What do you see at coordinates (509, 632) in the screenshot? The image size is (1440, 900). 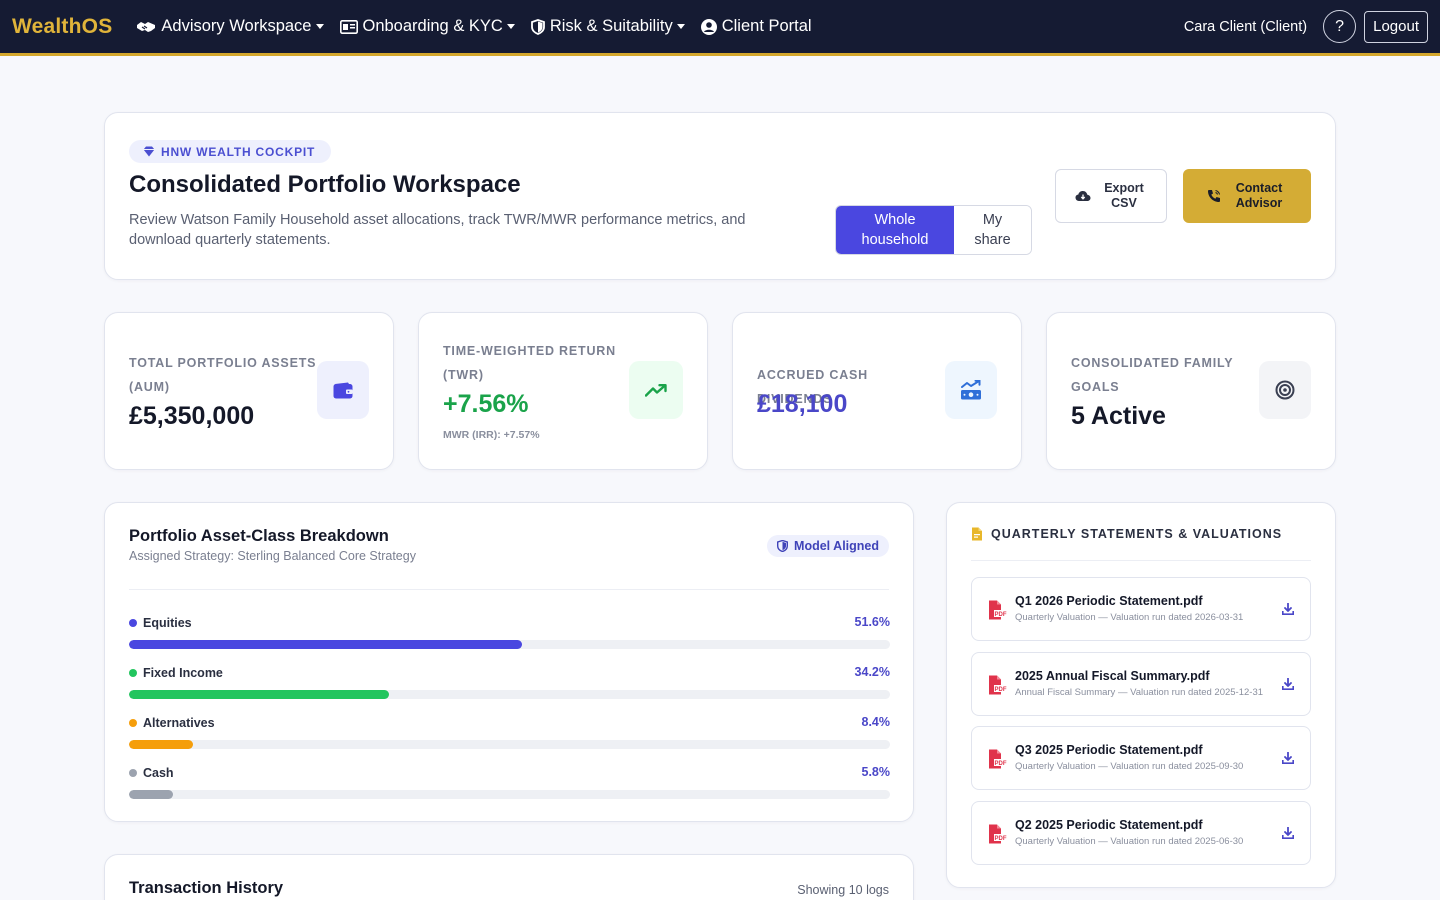 I see `allocation-row: Equities 51.6%` at bounding box center [509, 632].